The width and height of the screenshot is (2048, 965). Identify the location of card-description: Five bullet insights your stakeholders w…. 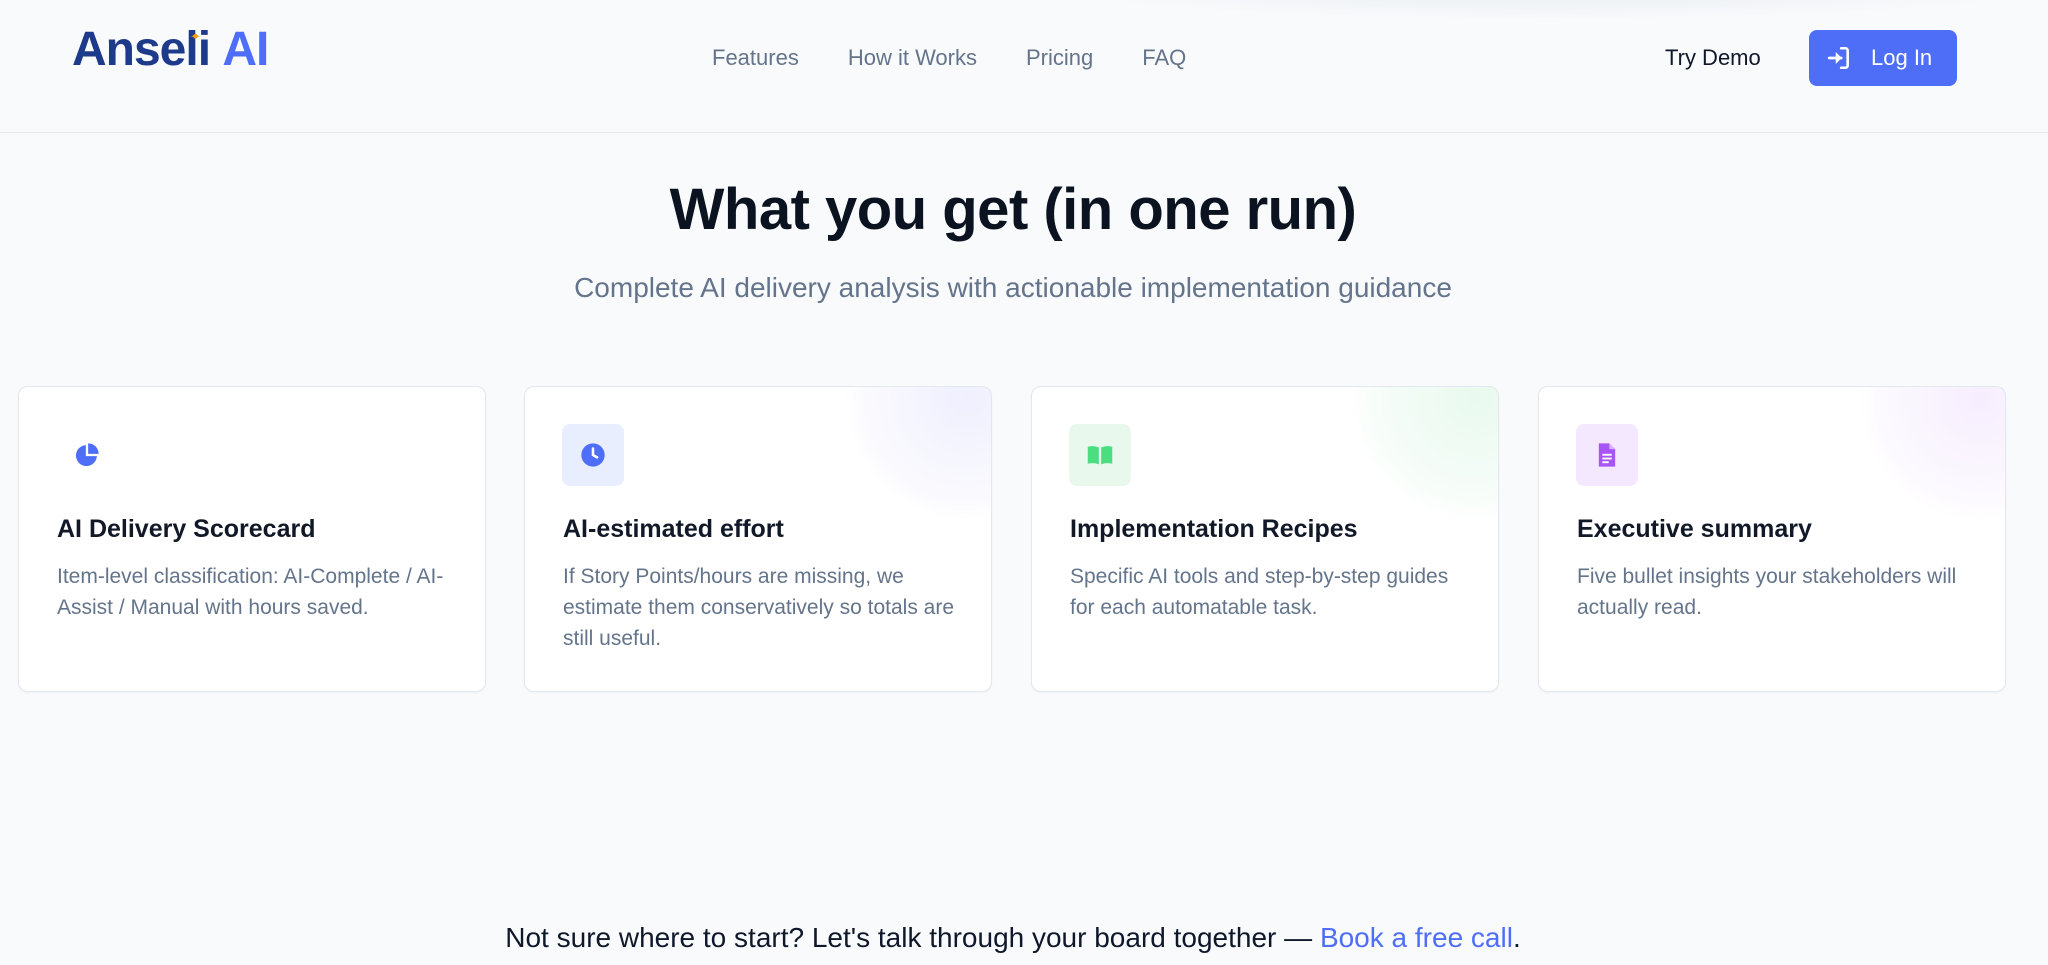
(1767, 592).